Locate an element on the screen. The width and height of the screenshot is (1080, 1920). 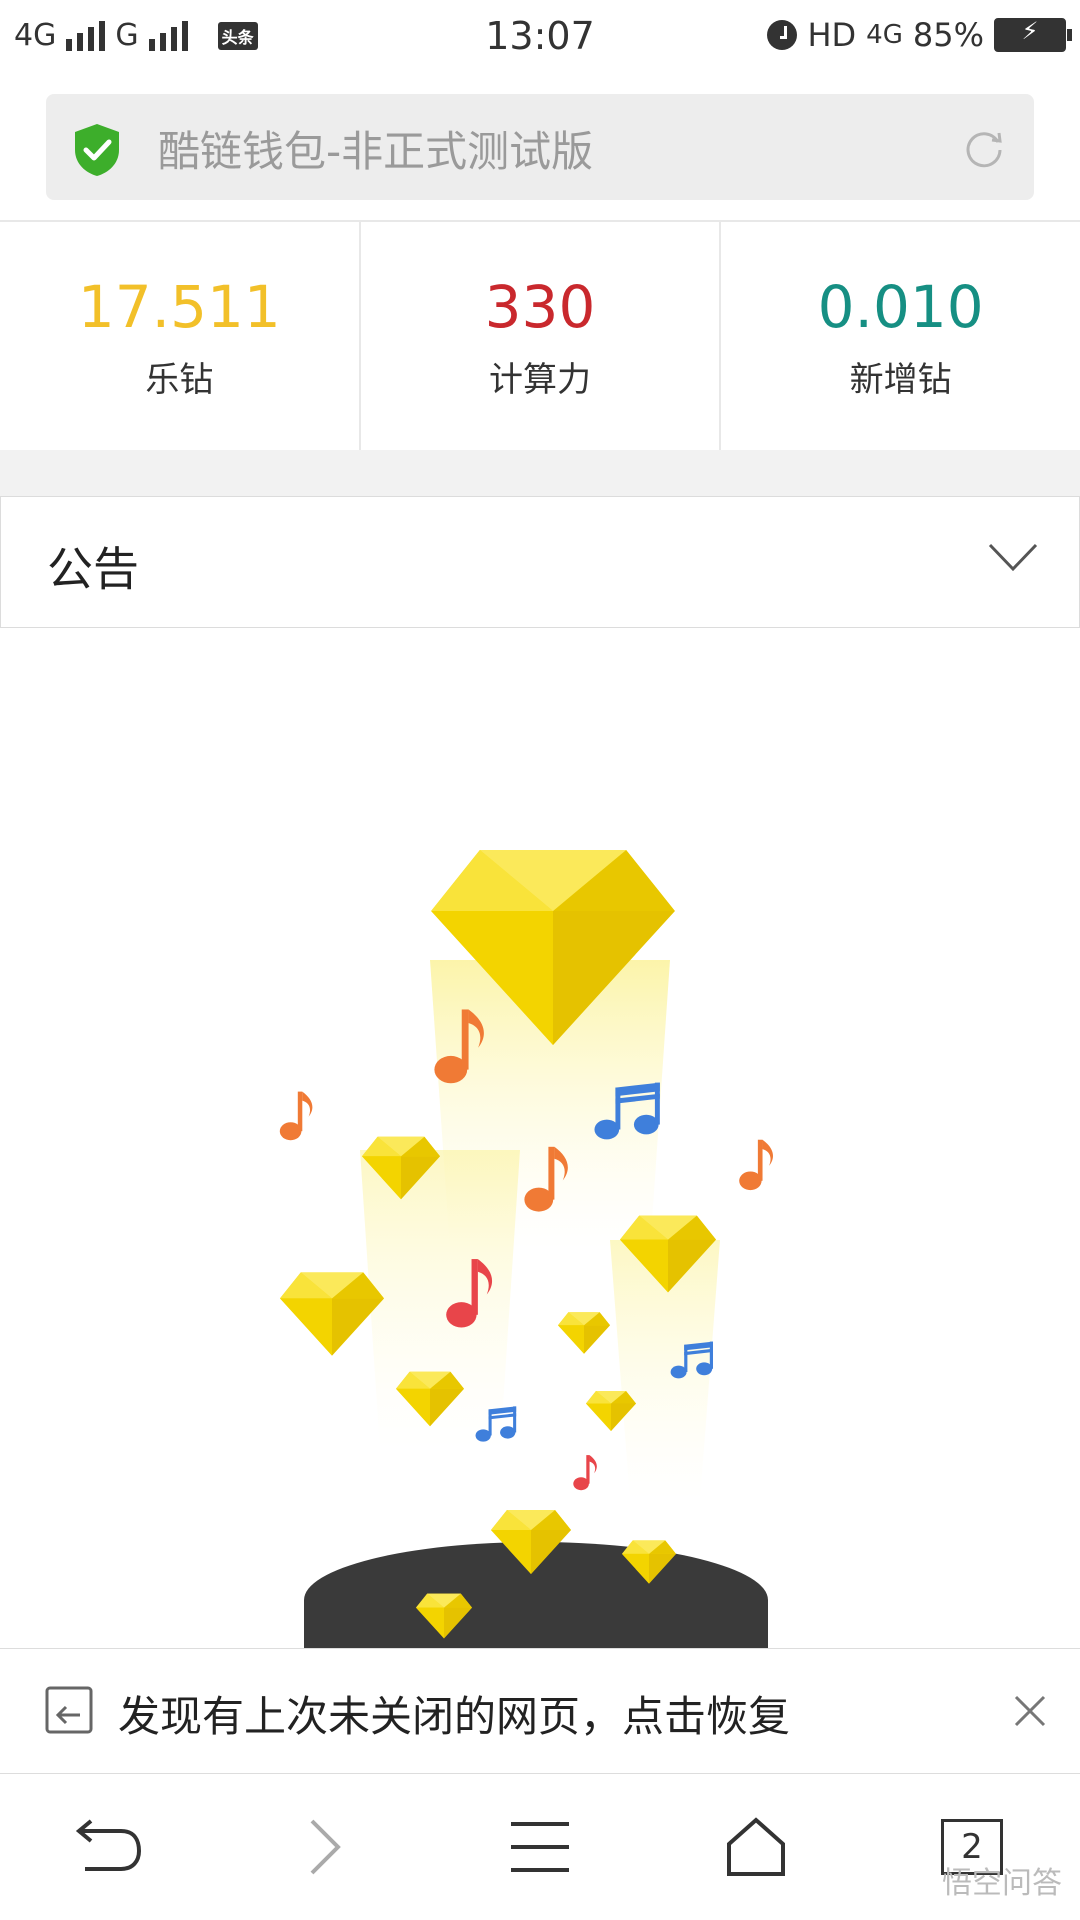
status-right: HD 4G 85% ⚡ is located at coordinates (919, 35).